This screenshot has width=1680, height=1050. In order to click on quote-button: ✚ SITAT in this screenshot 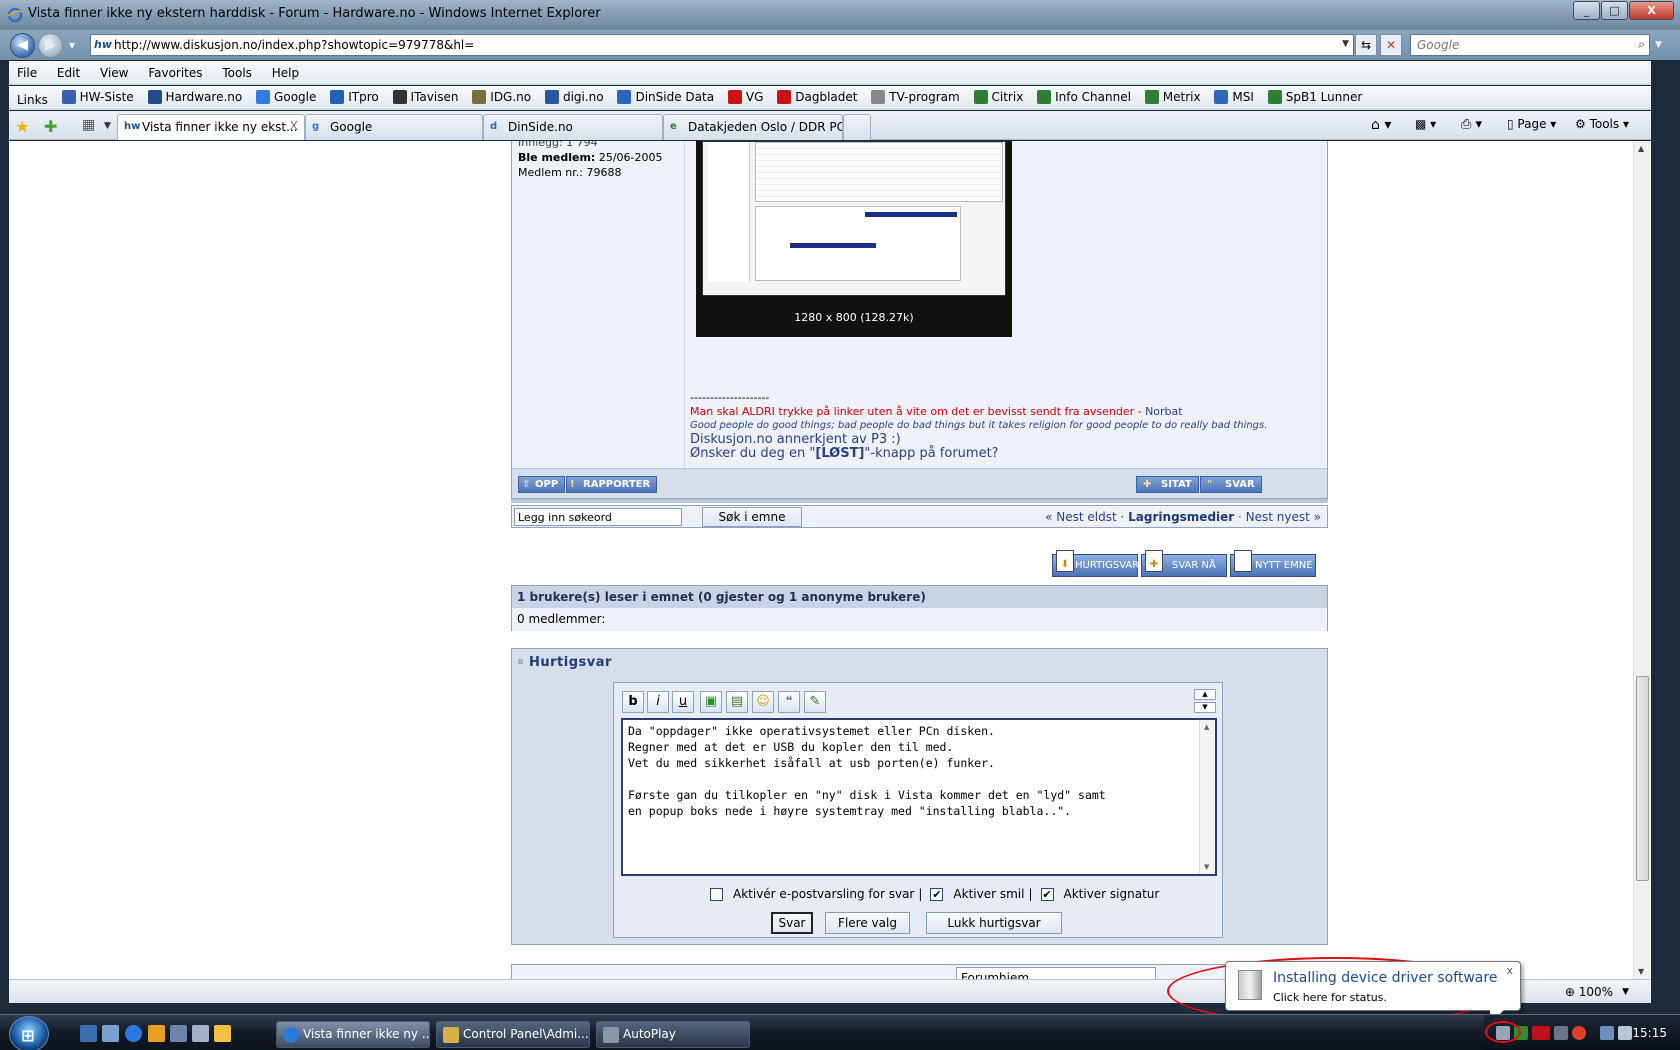, I will do `click(1167, 484)`.